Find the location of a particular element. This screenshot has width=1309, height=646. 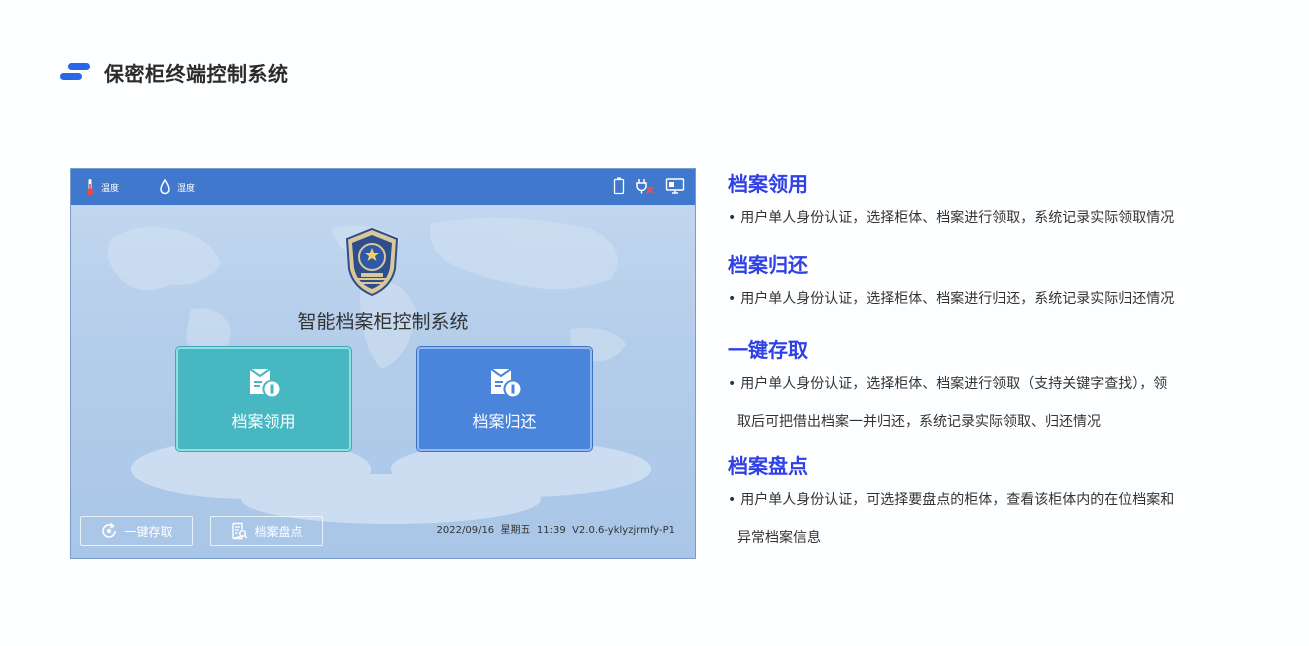

temperature-label: 温度 is located at coordinates (110, 188).